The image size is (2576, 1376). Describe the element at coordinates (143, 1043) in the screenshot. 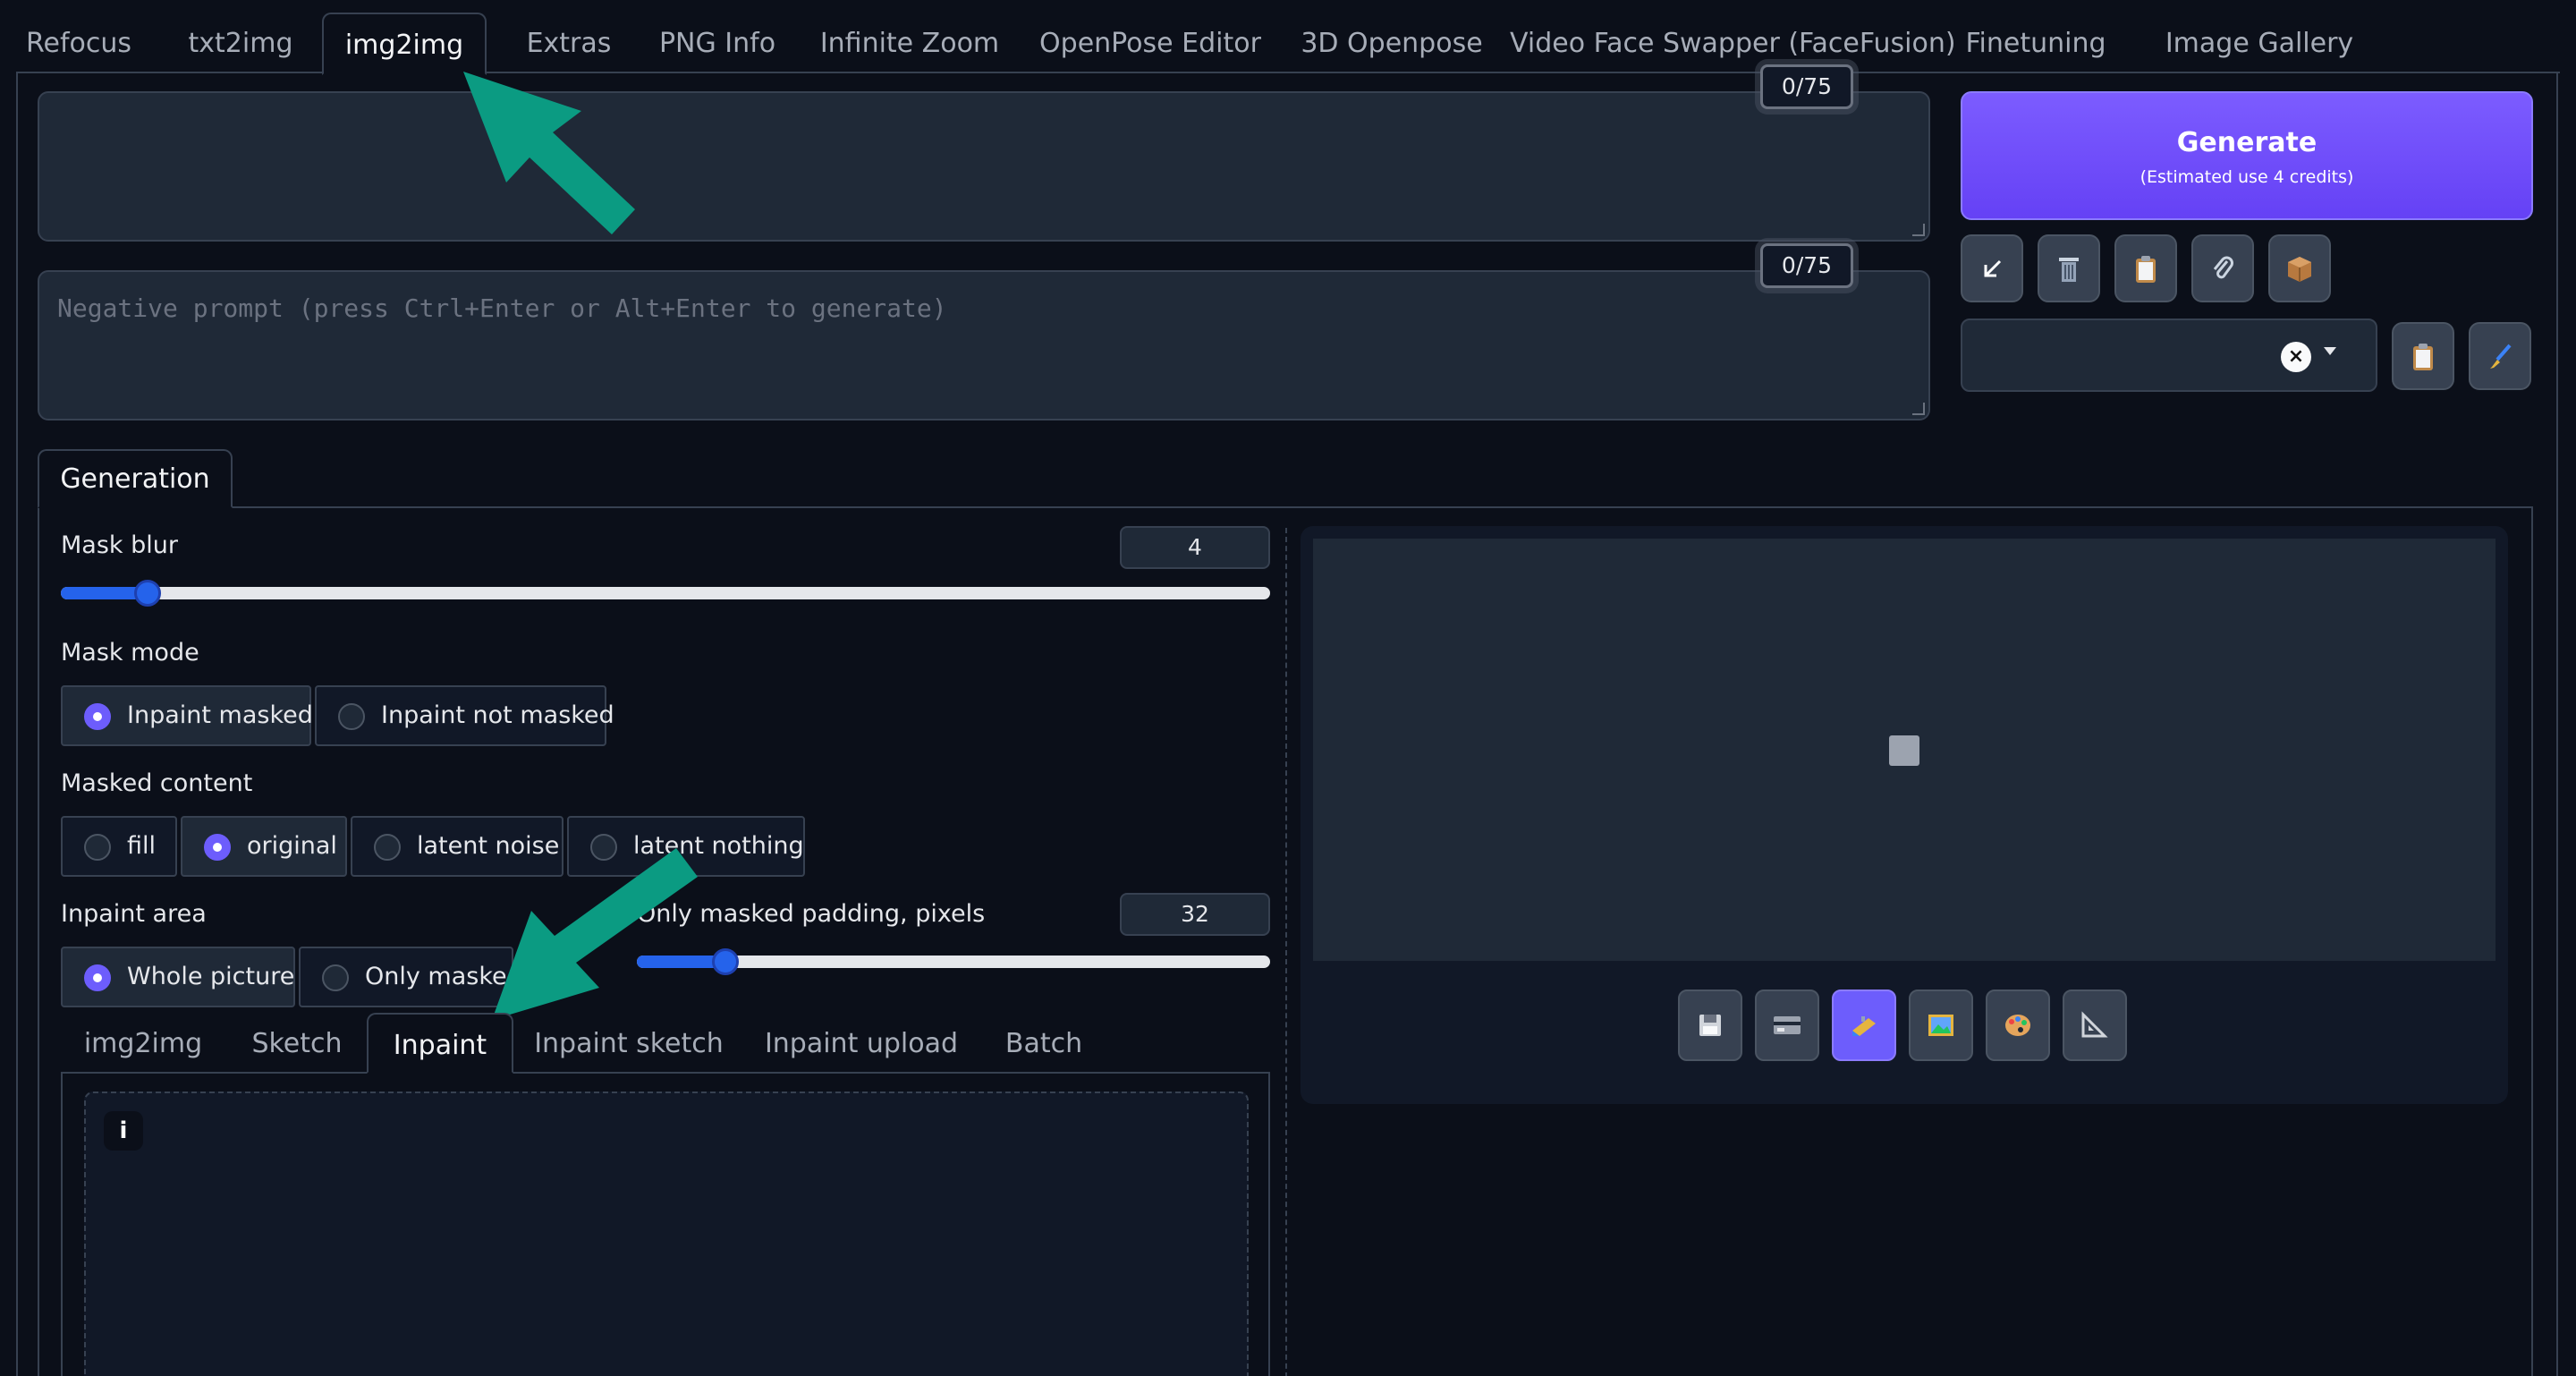

I see `subtab-img2img: img2img` at that location.